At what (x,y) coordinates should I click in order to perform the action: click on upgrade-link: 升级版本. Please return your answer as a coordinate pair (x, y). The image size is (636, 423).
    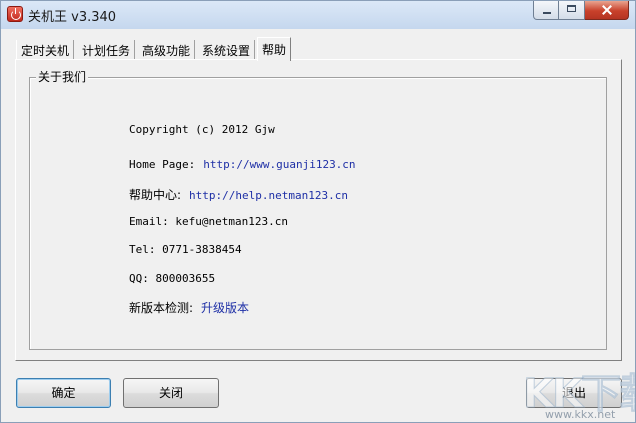
    Looking at the image, I should click on (225, 308).